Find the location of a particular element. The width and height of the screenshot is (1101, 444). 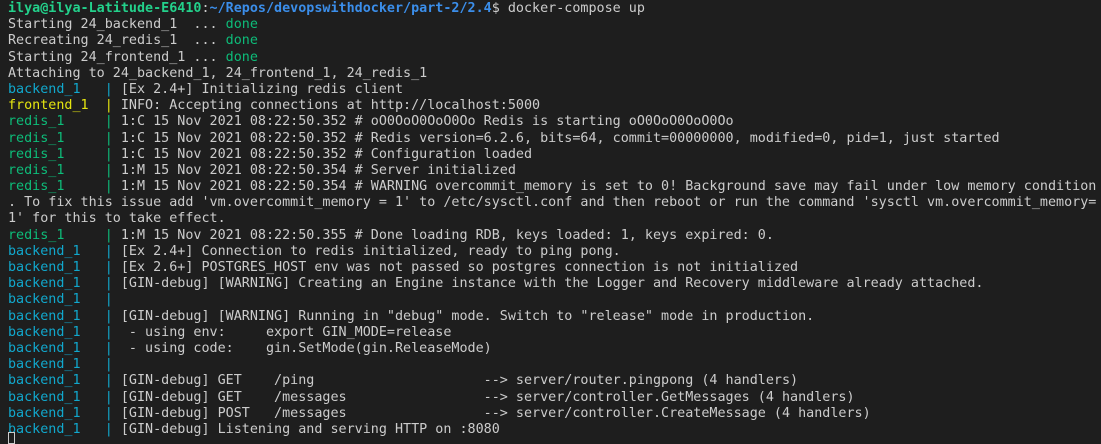

terminal-line: 1' for this to take effect. is located at coordinates (552, 219).